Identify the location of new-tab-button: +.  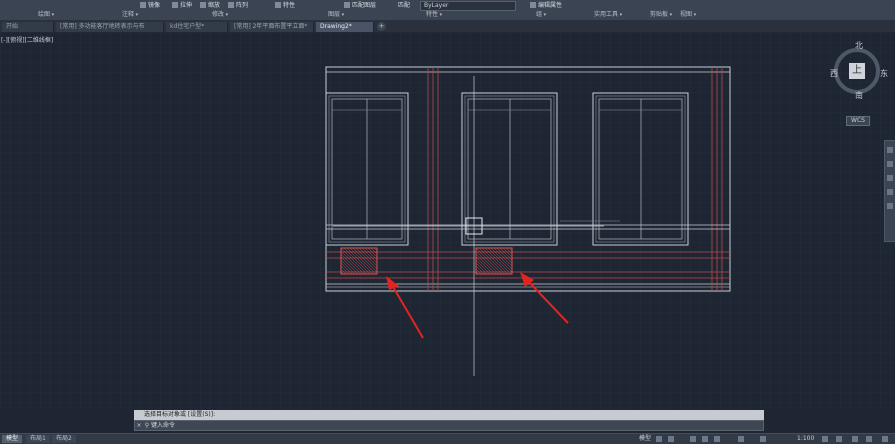
(381, 26).